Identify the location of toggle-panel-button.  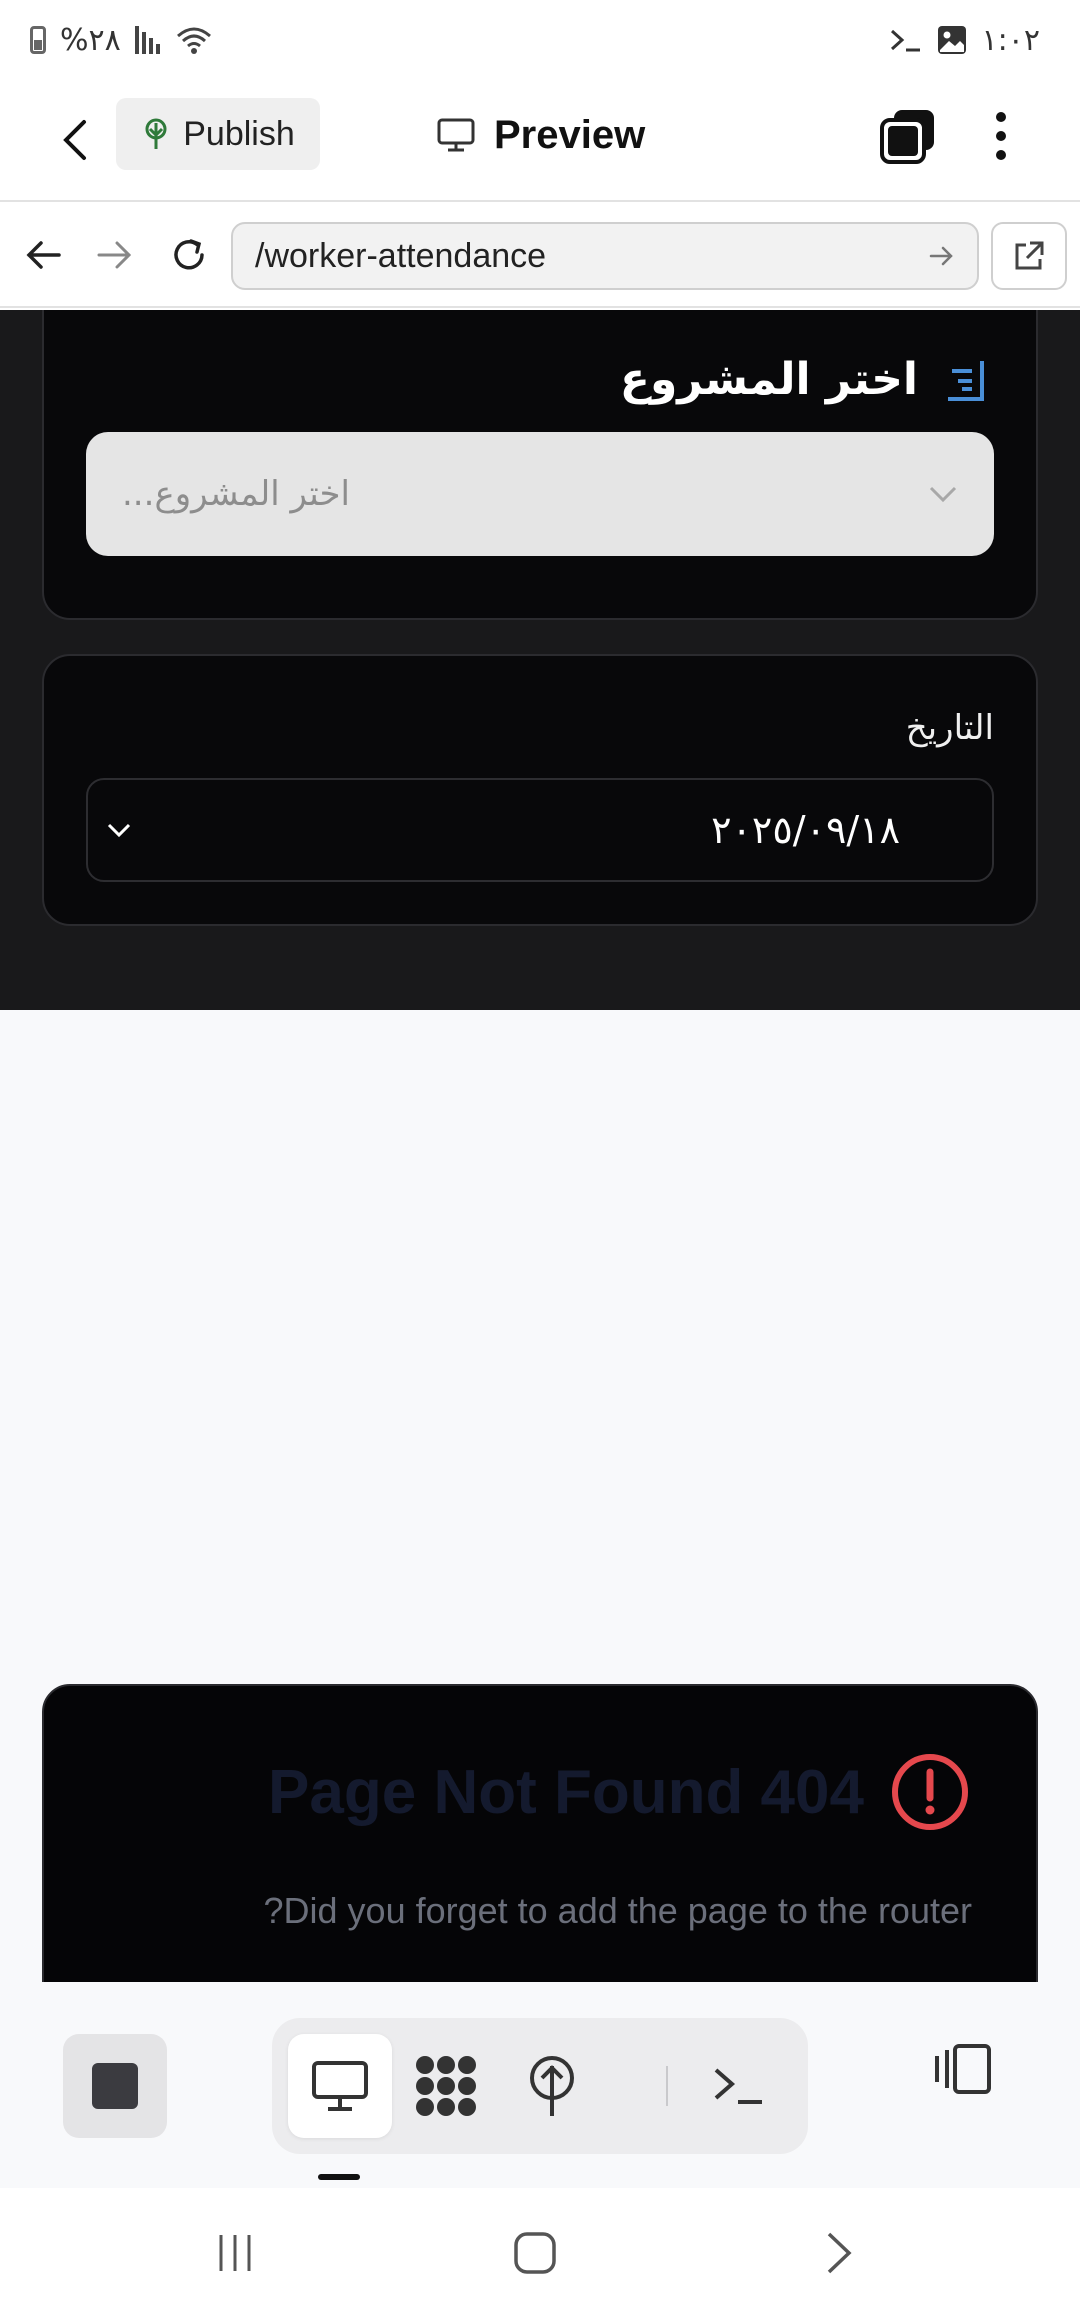
(963, 2069).